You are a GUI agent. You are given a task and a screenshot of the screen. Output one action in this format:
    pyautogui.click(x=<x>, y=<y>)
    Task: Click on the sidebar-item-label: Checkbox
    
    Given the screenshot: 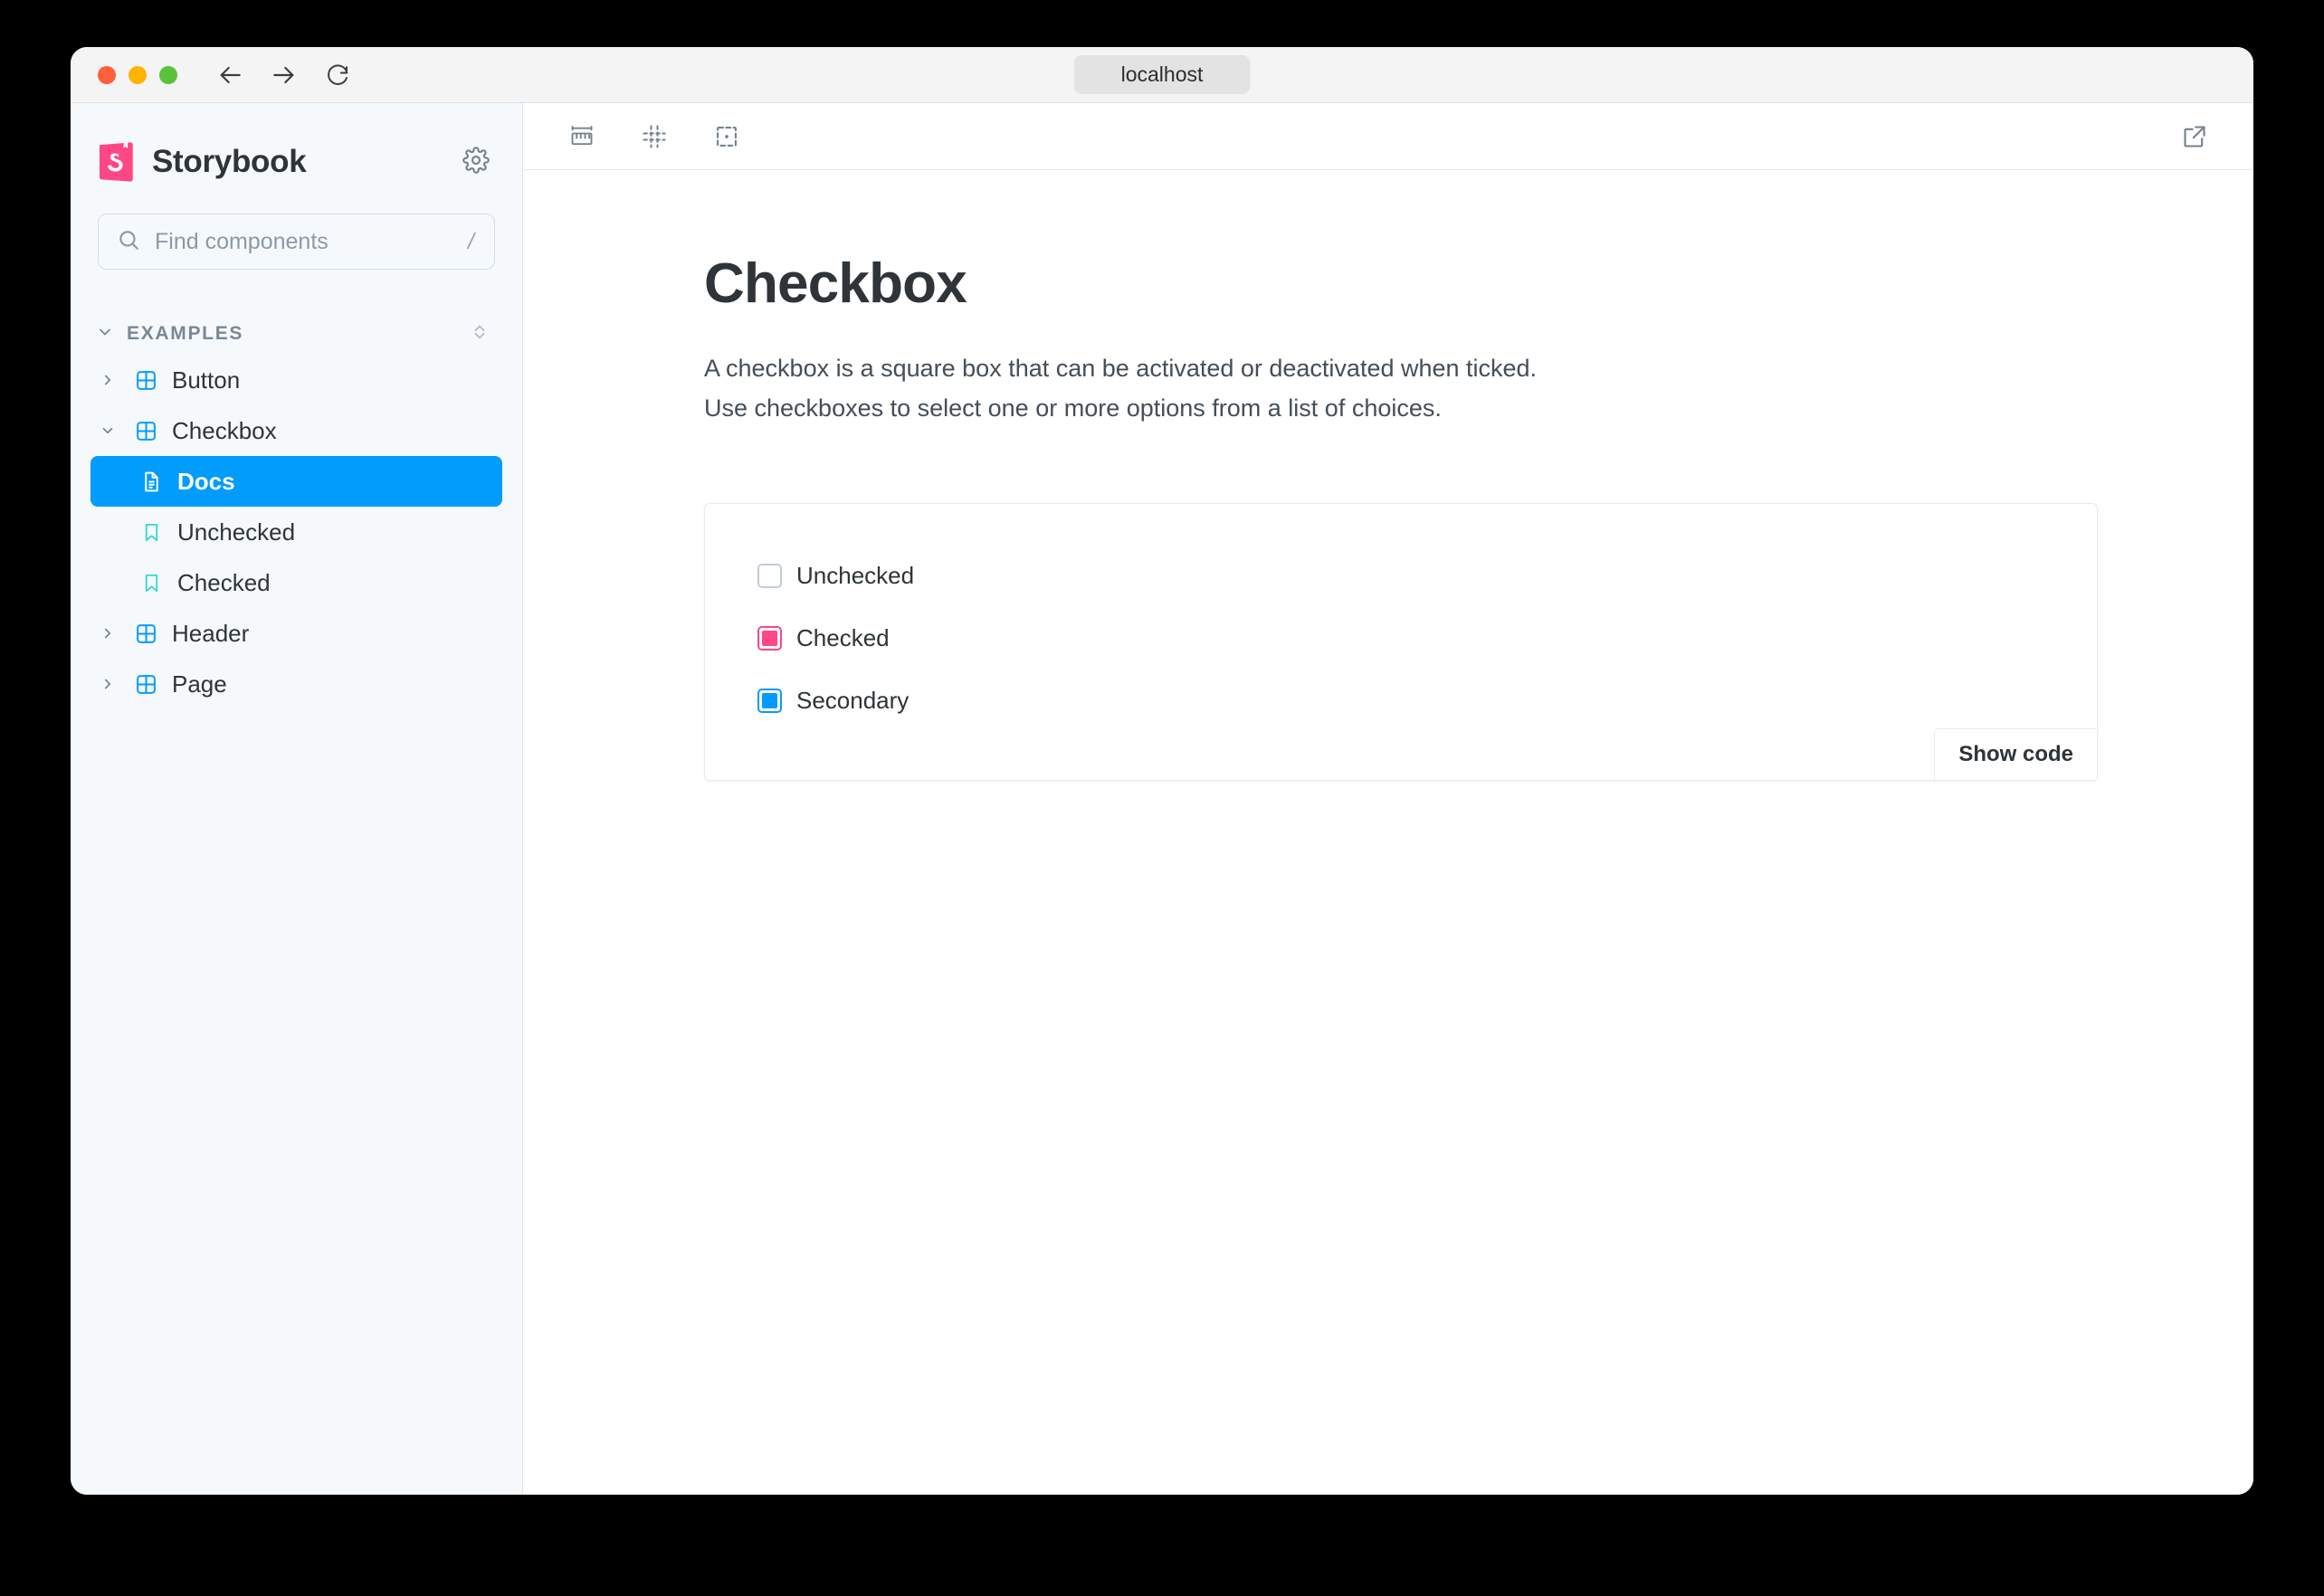 What is the action you would take?
    pyautogui.click(x=225, y=430)
    